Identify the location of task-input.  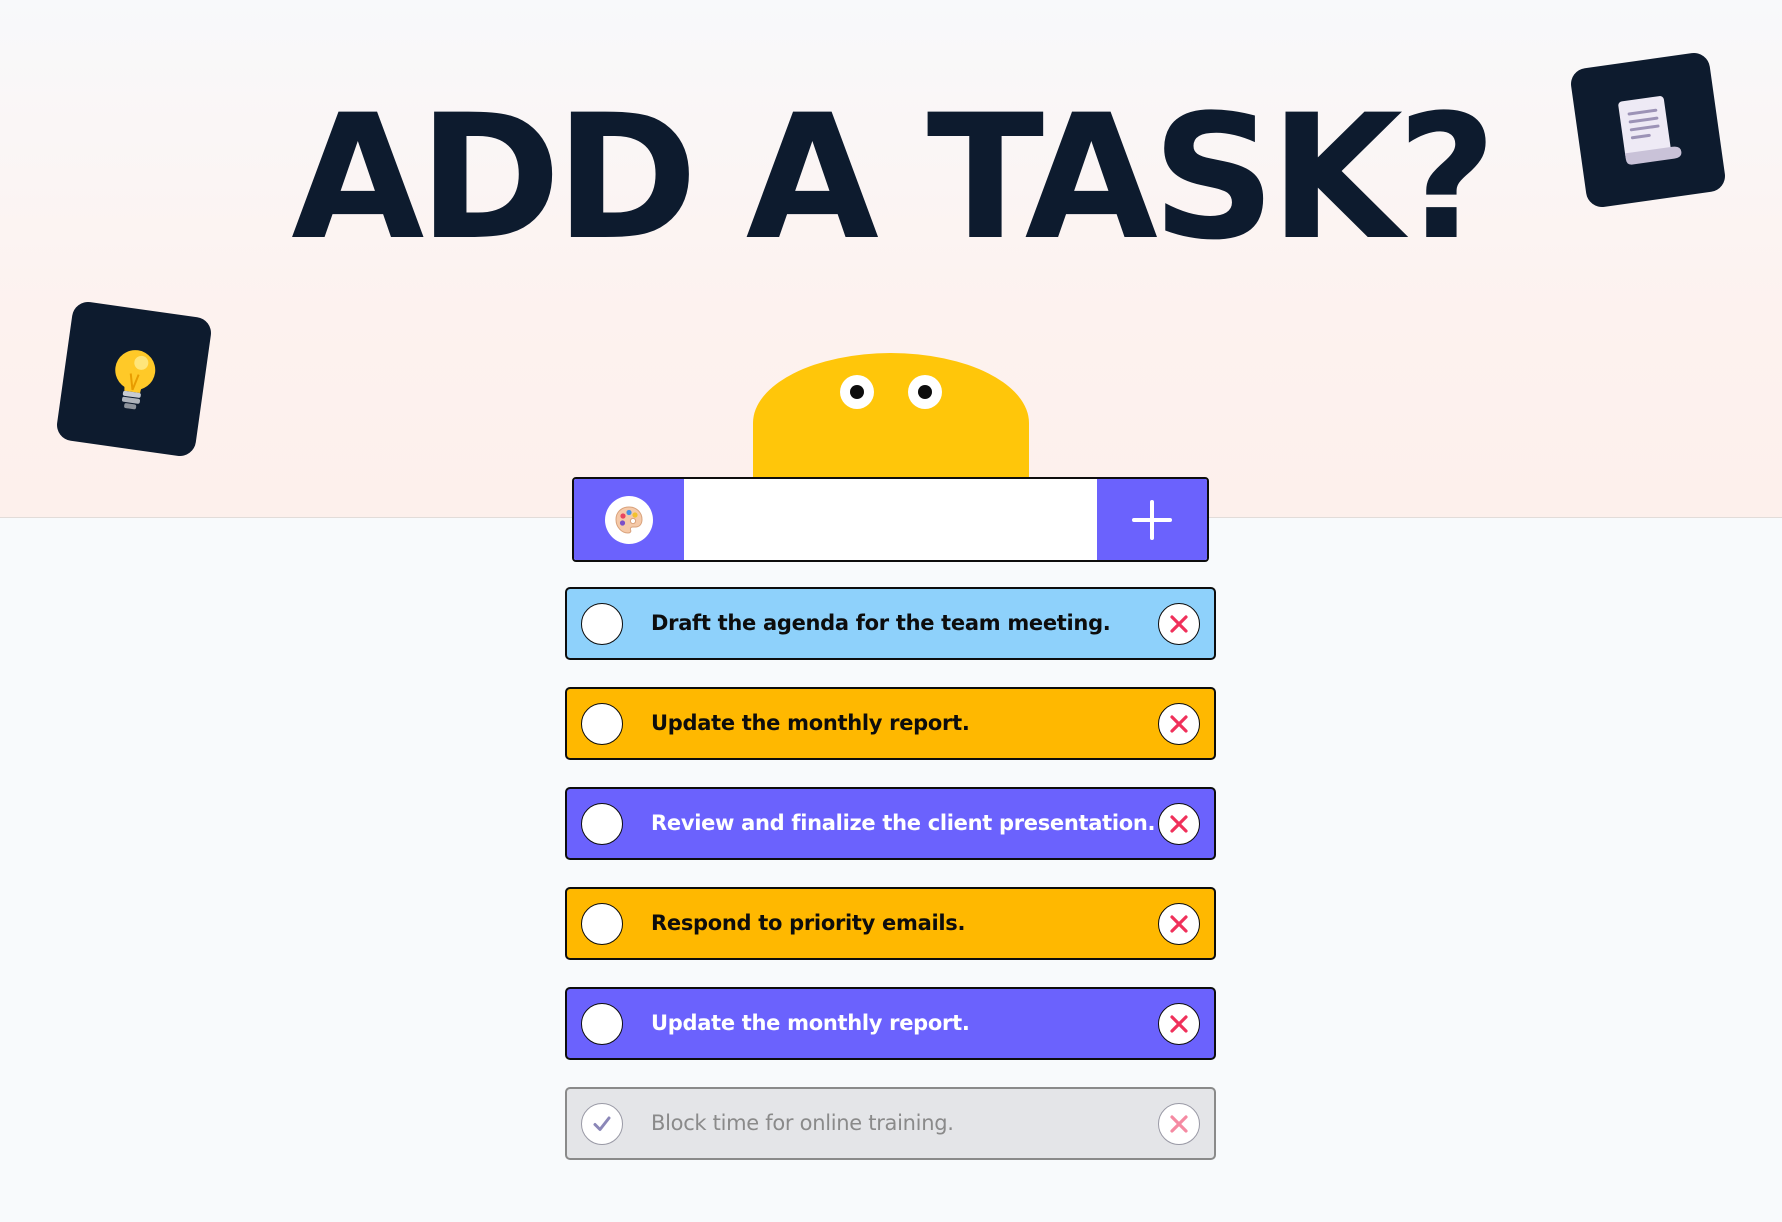
(890, 519).